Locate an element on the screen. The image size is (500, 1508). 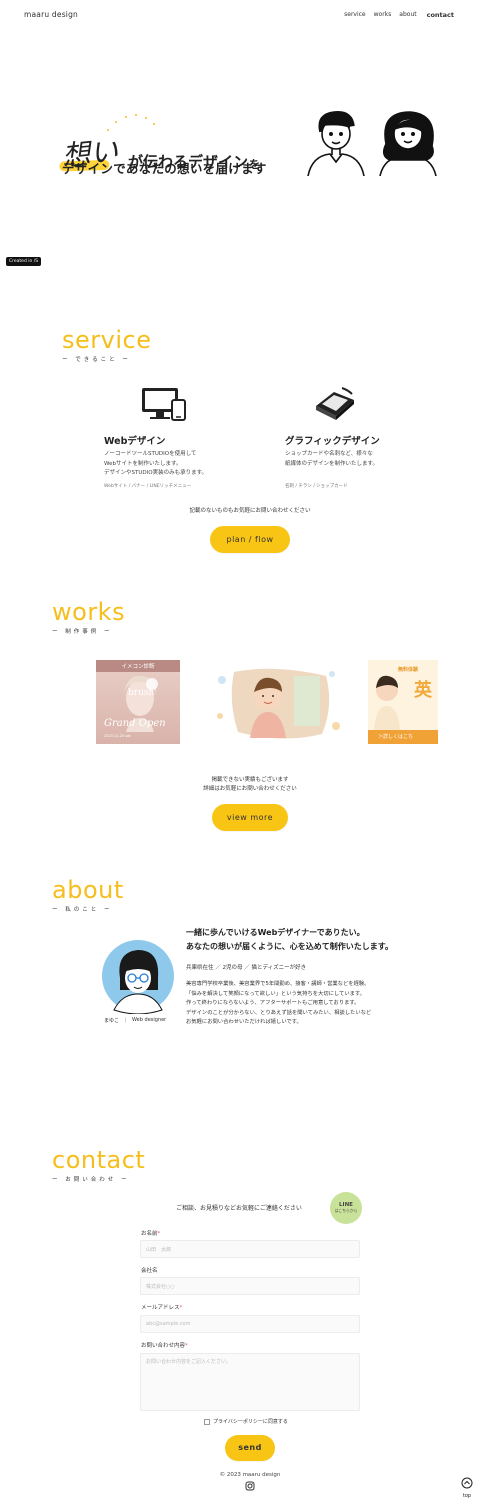
send-button: send is located at coordinates (250, 1448).